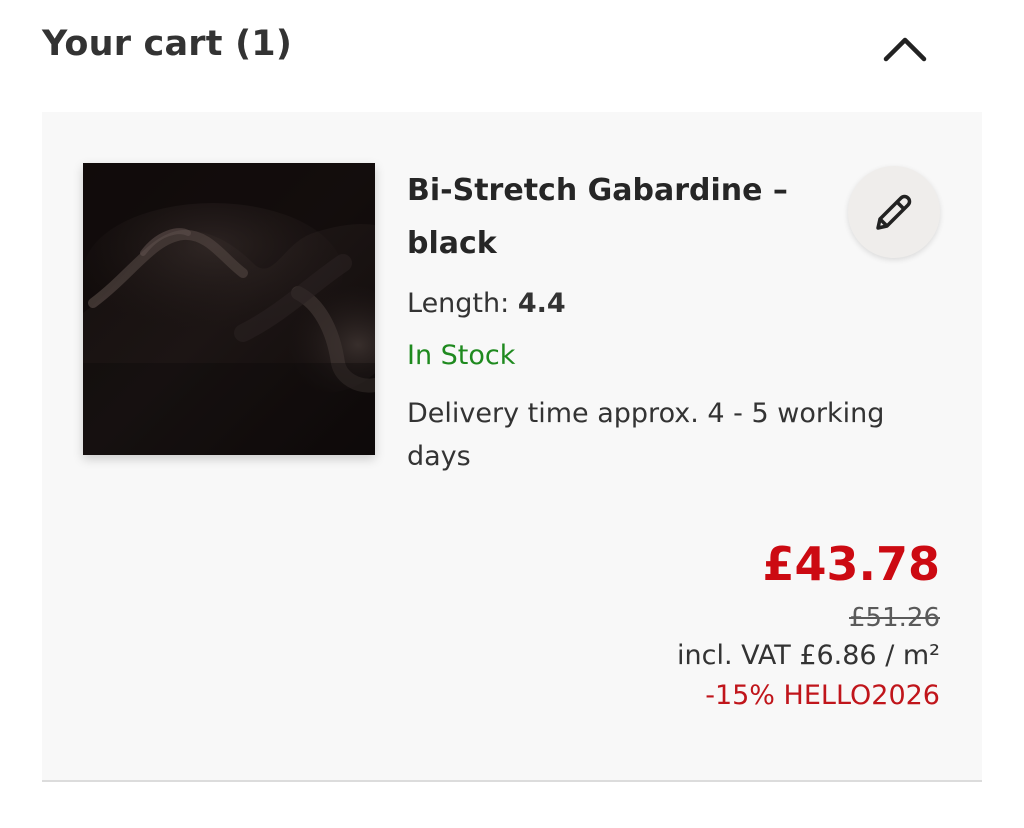 Image resolution: width=1024 pixels, height=828 pixels. I want to click on delivery-time: Delivery time approx. 4 - 5 working days, so click(646, 435).